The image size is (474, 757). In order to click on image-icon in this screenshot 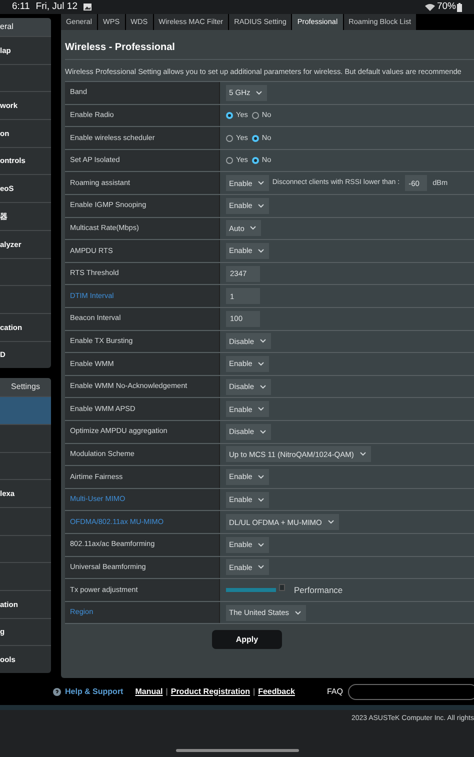, I will do `click(87, 7)`.